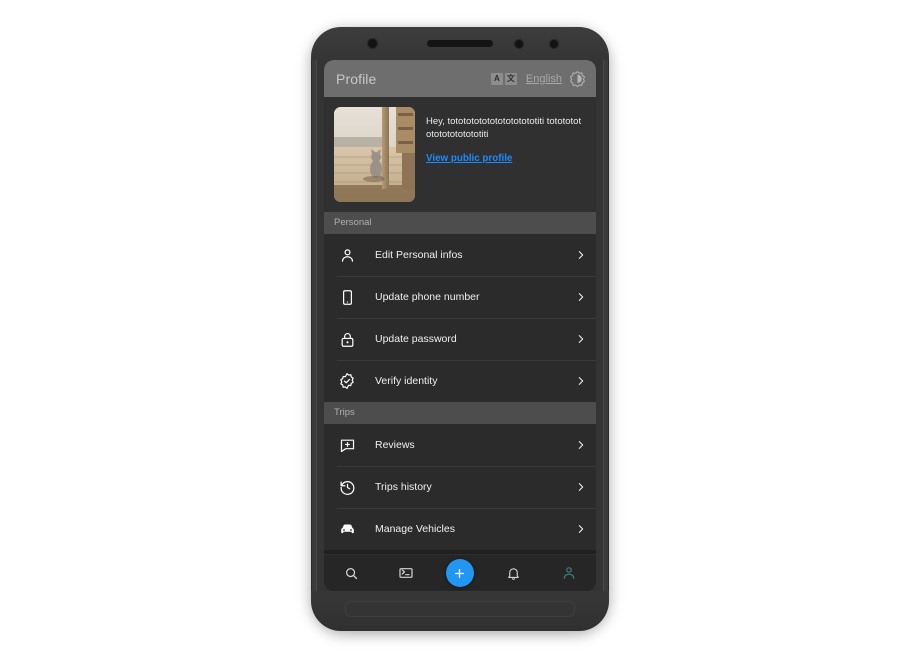  I want to click on nav-search-button, so click(351, 573).